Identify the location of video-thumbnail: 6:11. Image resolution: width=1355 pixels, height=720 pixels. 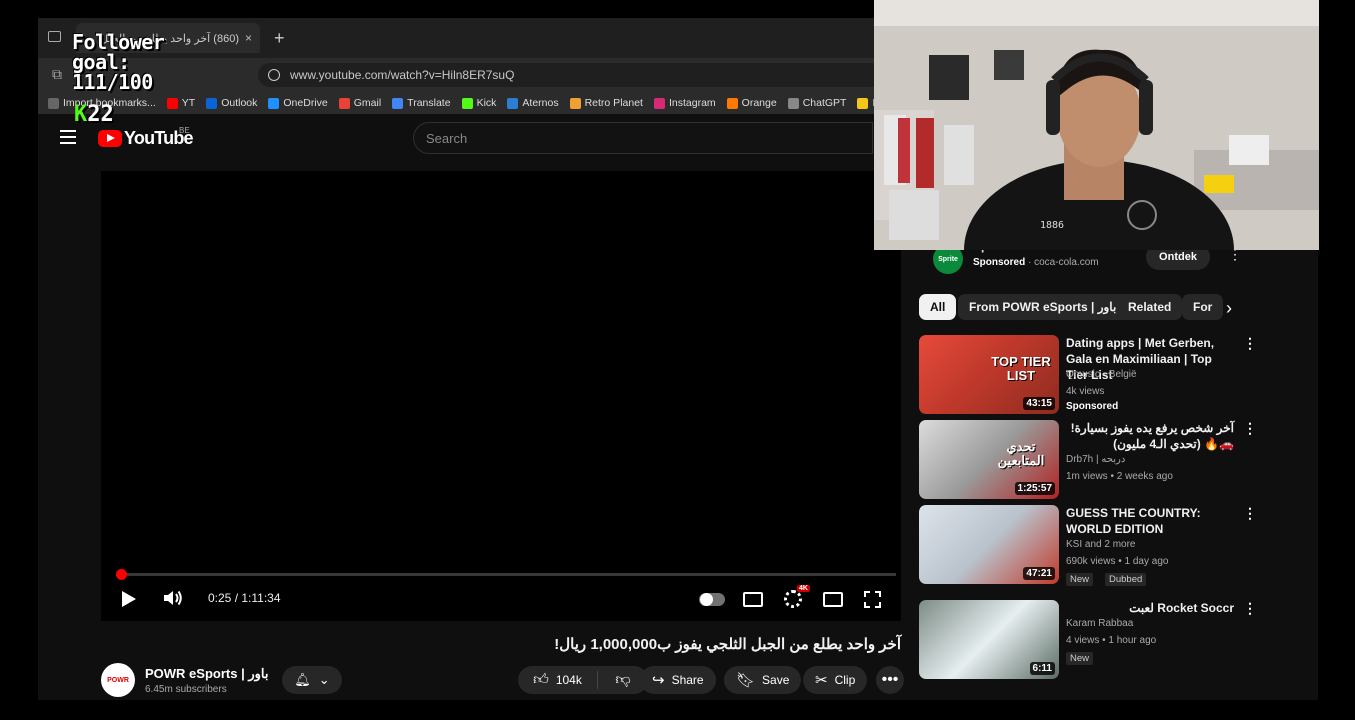
(989, 639).